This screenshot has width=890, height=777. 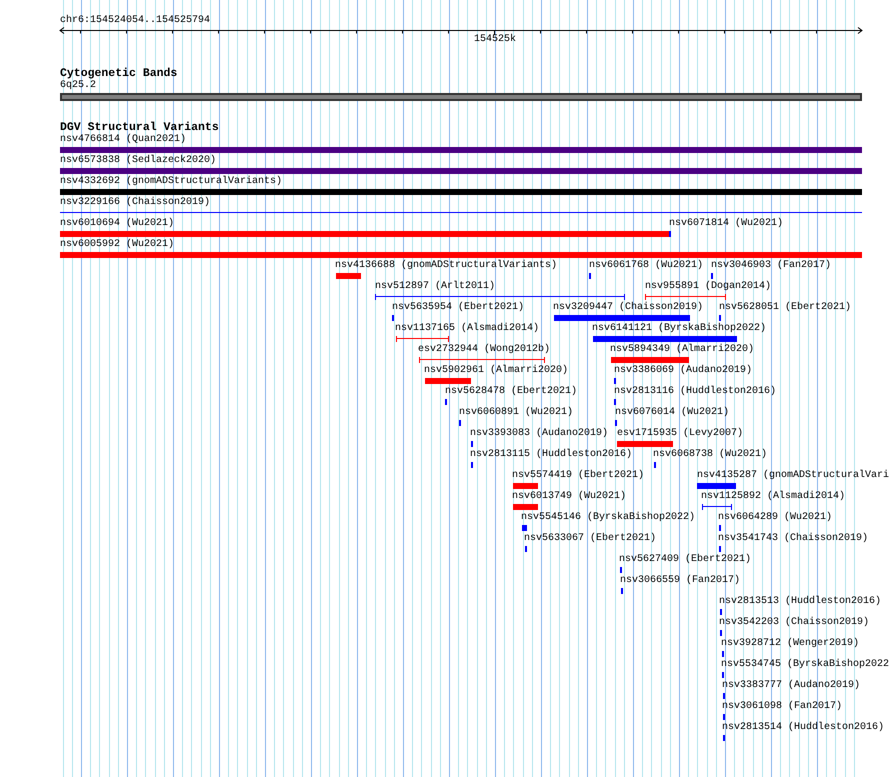 I want to click on variant-label: nsv6071814 (Wu2021), so click(x=726, y=224).